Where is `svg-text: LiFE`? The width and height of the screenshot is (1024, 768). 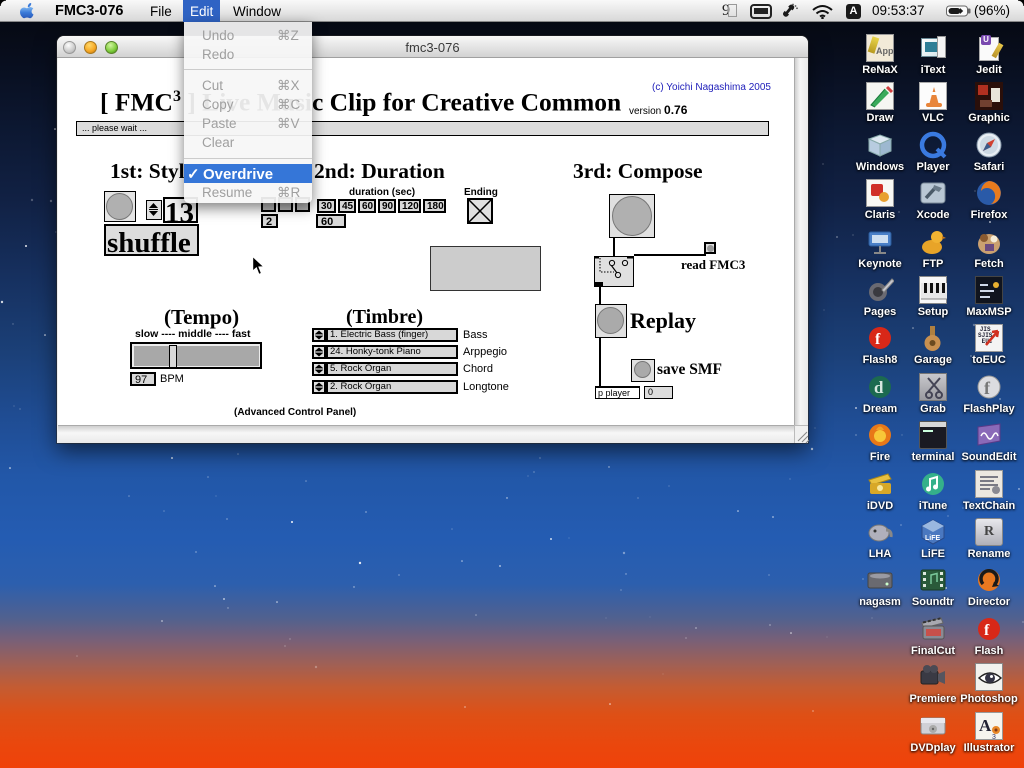
svg-text: LiFE is located at coordinates (932, 538).